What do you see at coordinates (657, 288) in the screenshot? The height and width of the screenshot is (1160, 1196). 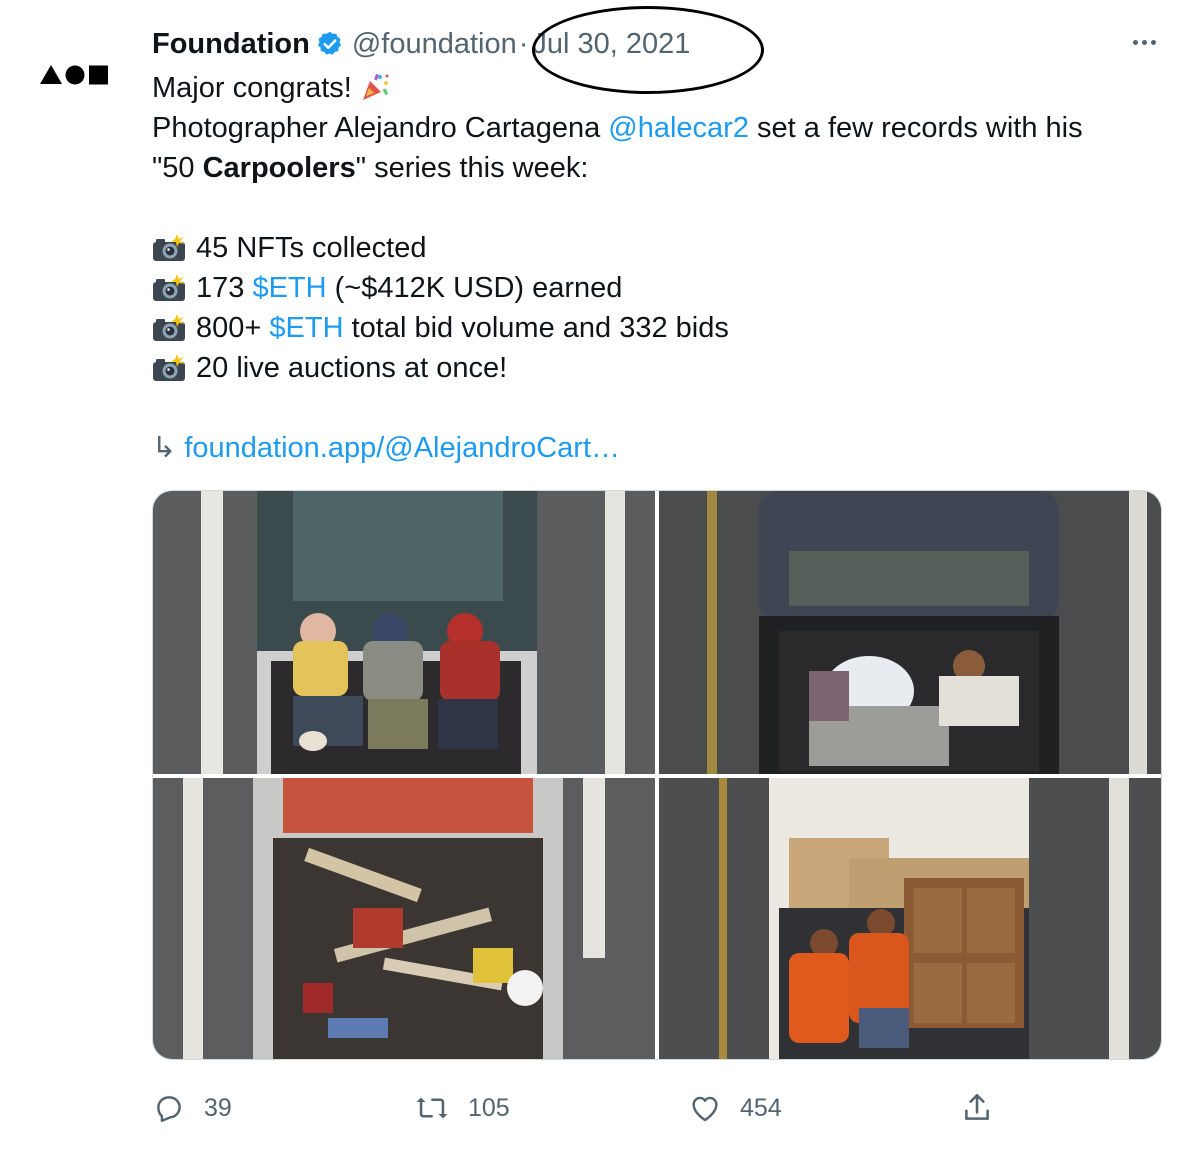 I see `stat-line: 173 $ETH (~$412K USD) earned` at bounding box center [657, 288].